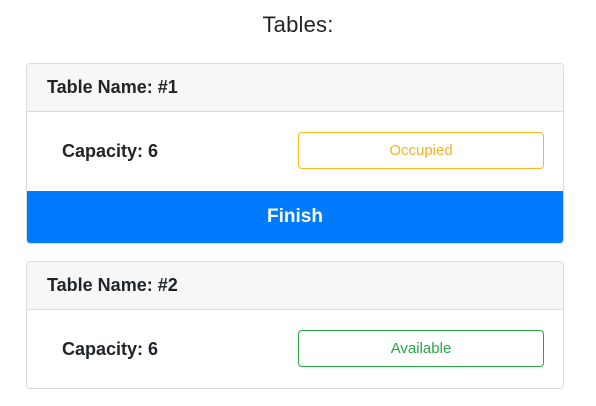  I want to click on page-title: Tables:, so click(298, 24).